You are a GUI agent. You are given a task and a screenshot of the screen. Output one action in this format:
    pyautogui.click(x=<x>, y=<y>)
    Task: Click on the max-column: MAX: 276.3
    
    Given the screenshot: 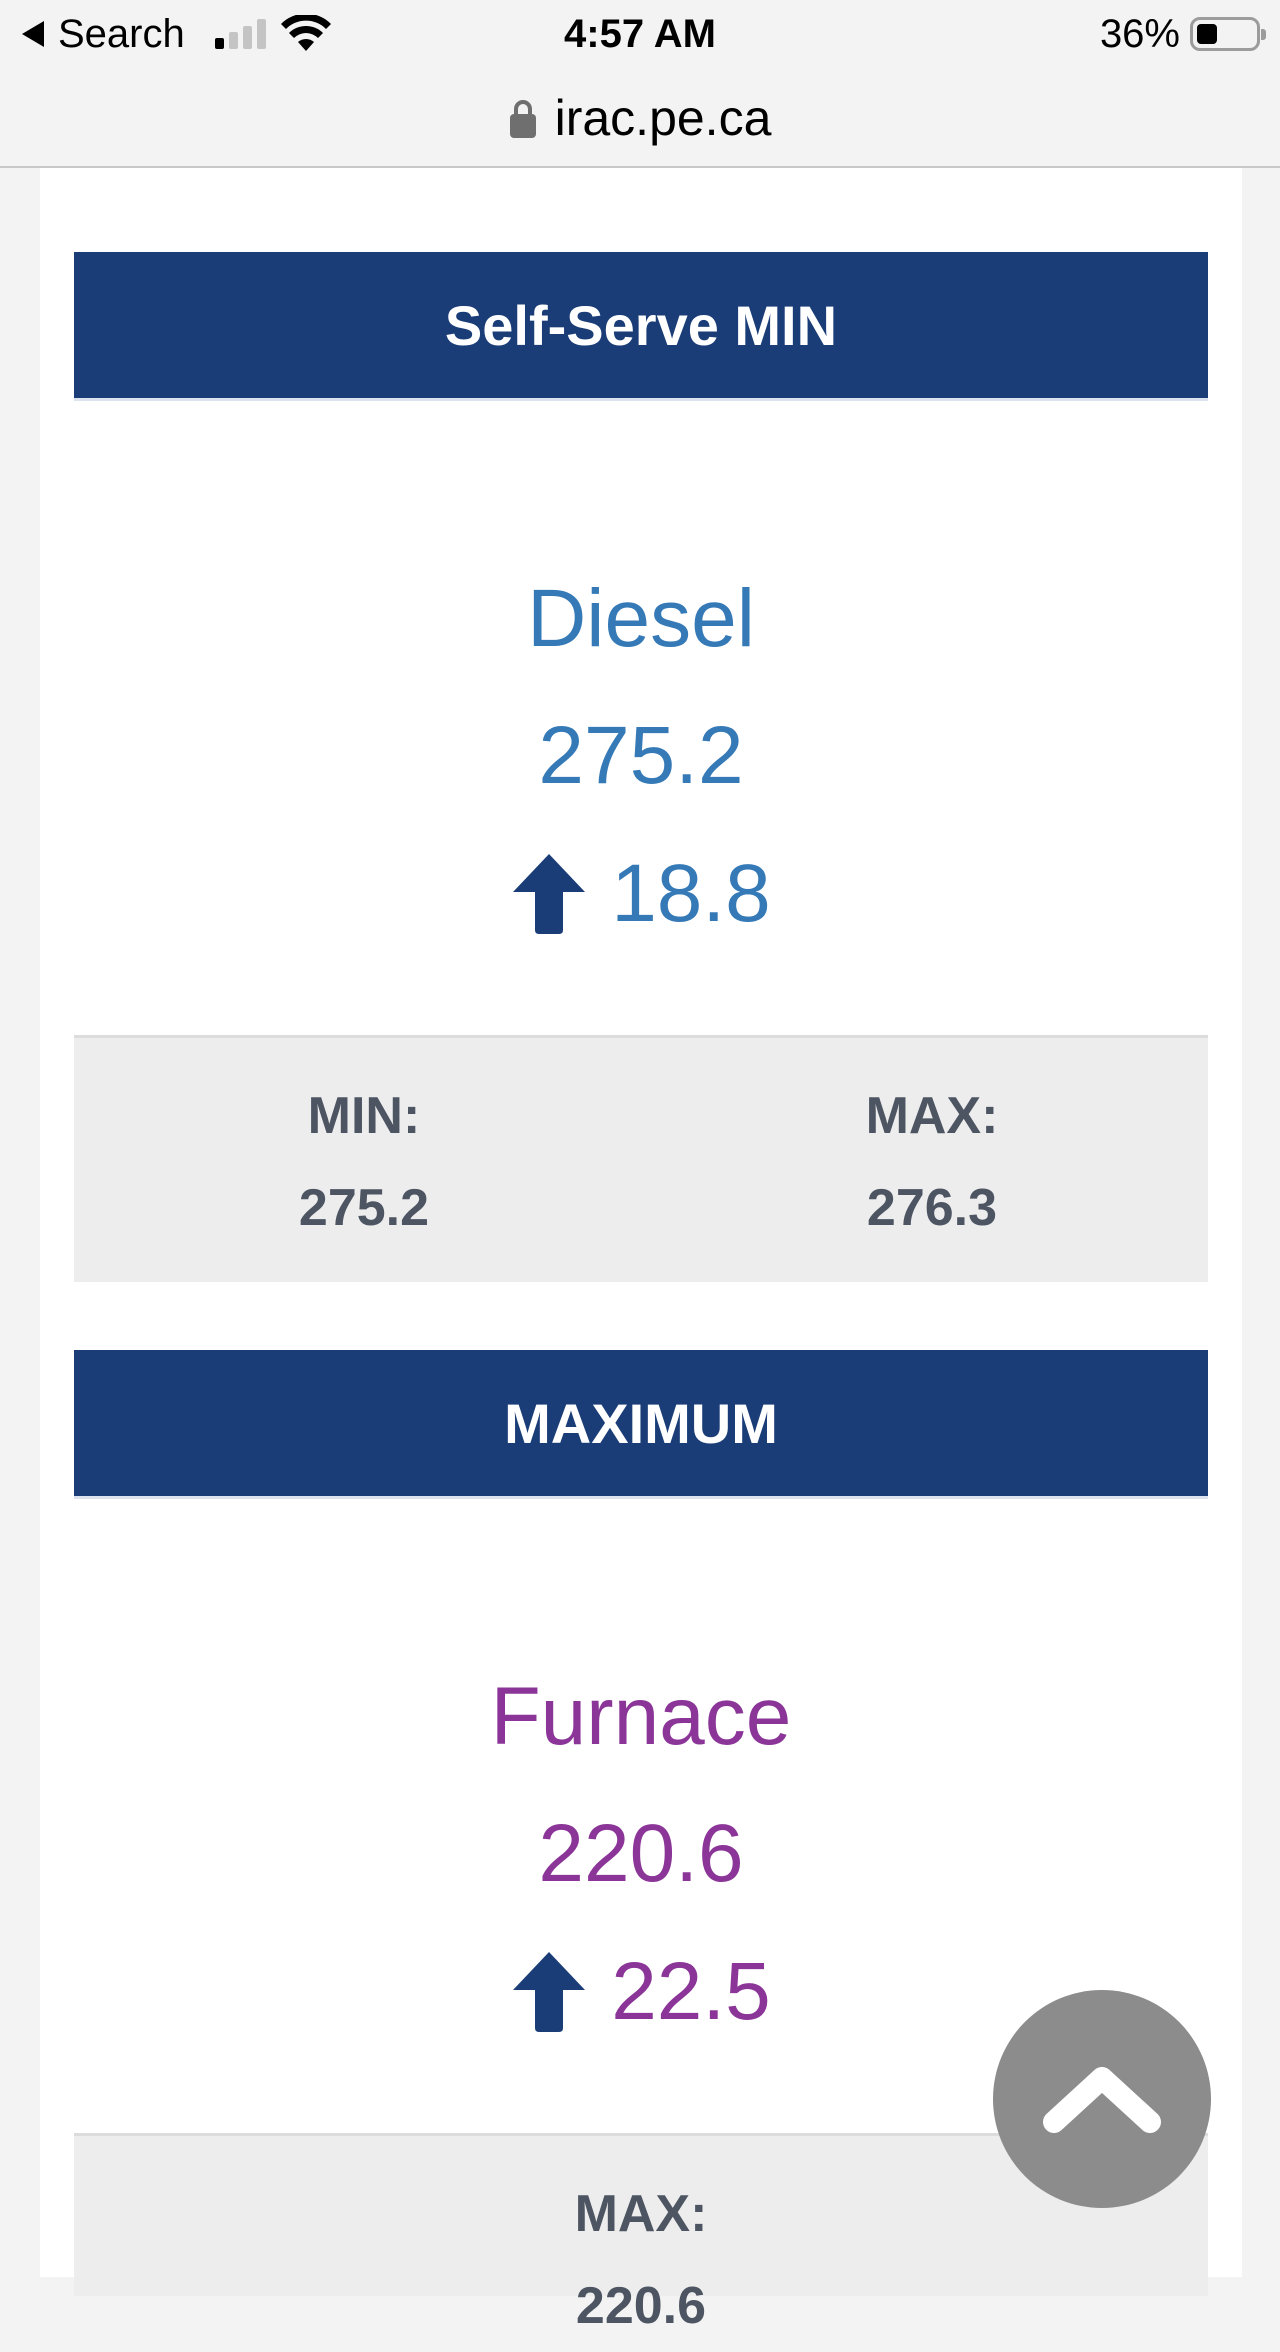 What is the action you would take?
    pyautogui.click(x=932, y=1162)
    